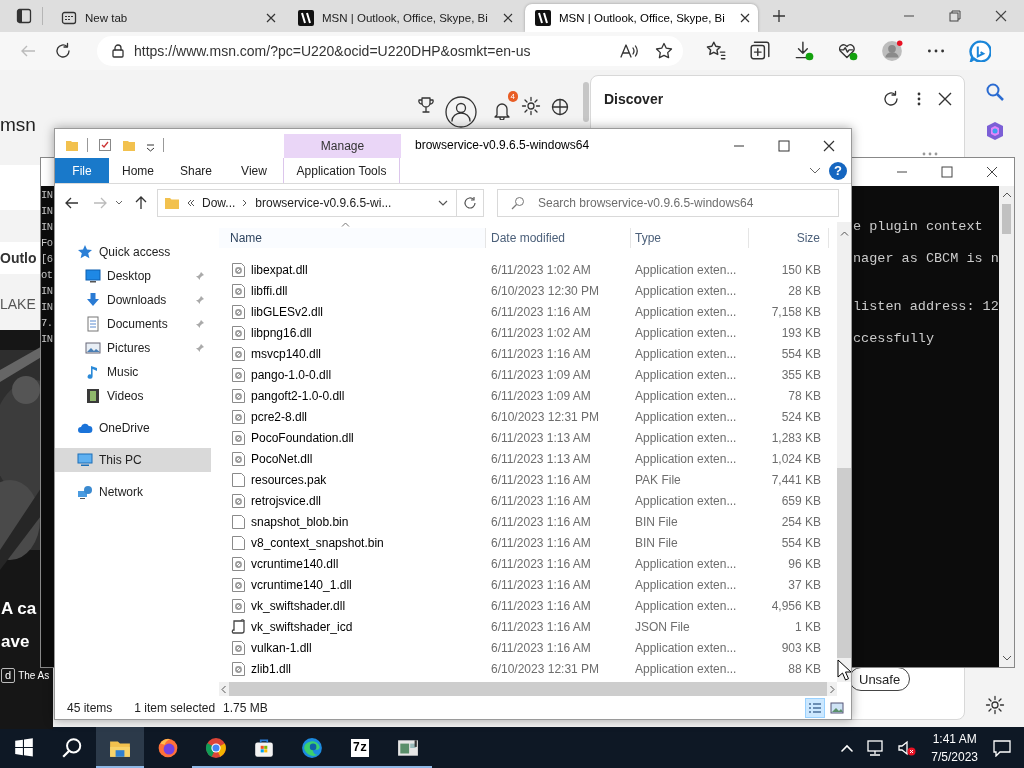  I want to click on nav-link: Outlo, so click(20, 258).